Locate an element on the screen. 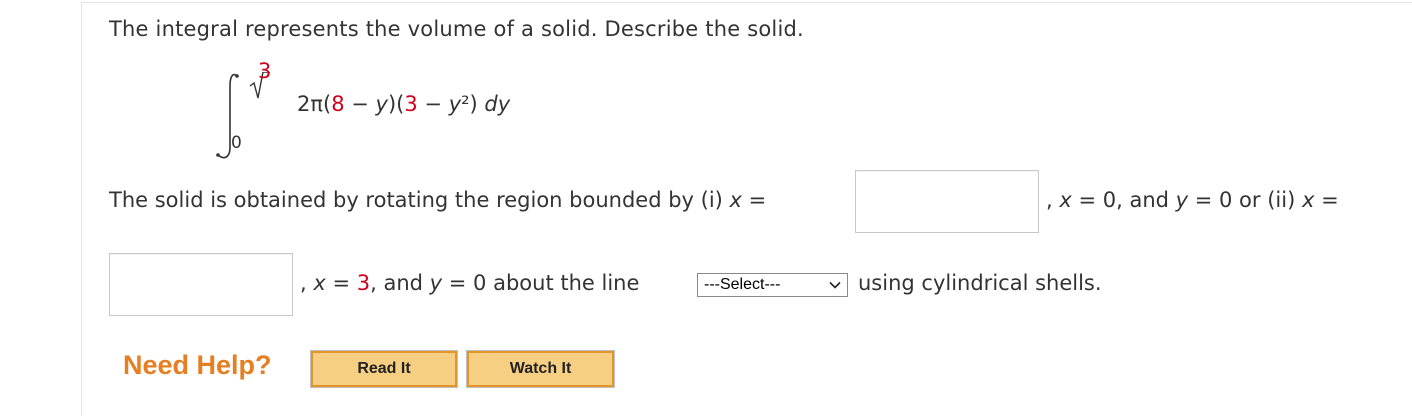 Image resolution: width=1412 pixels, height=416 pixels. integrand: 2π(8 − y)(3 − y²) dy is located at coordinates (403, 104).